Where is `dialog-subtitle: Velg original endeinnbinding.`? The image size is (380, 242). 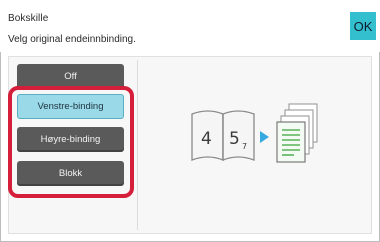 dialog-subtitle: Velg original endeinnbinding. is located at coordinates (72, 39).